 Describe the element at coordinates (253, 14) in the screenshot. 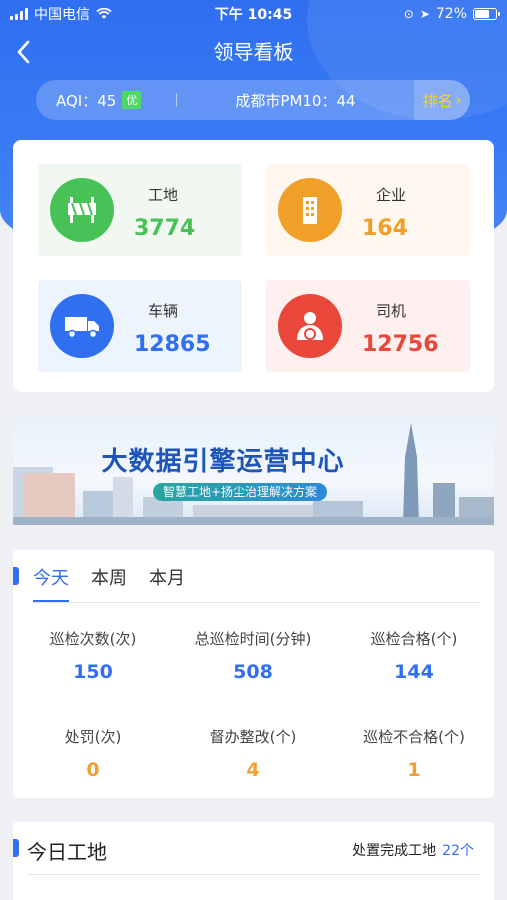

I see `status-bar: 中国电信 下午 10:45 ⊙ ➤ 72%` at that location.